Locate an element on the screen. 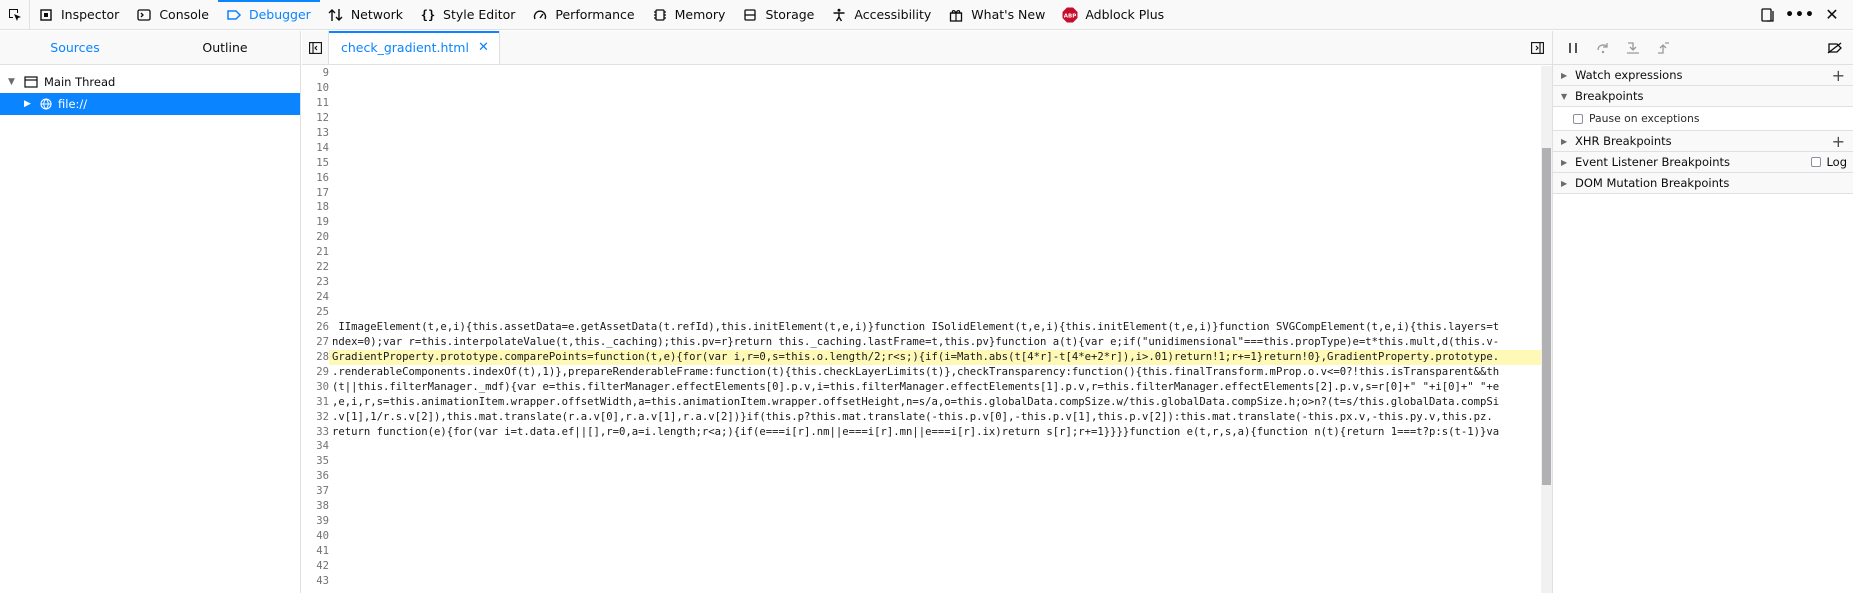  tab-debugger: Debugger is located at coordinates (268, 14).